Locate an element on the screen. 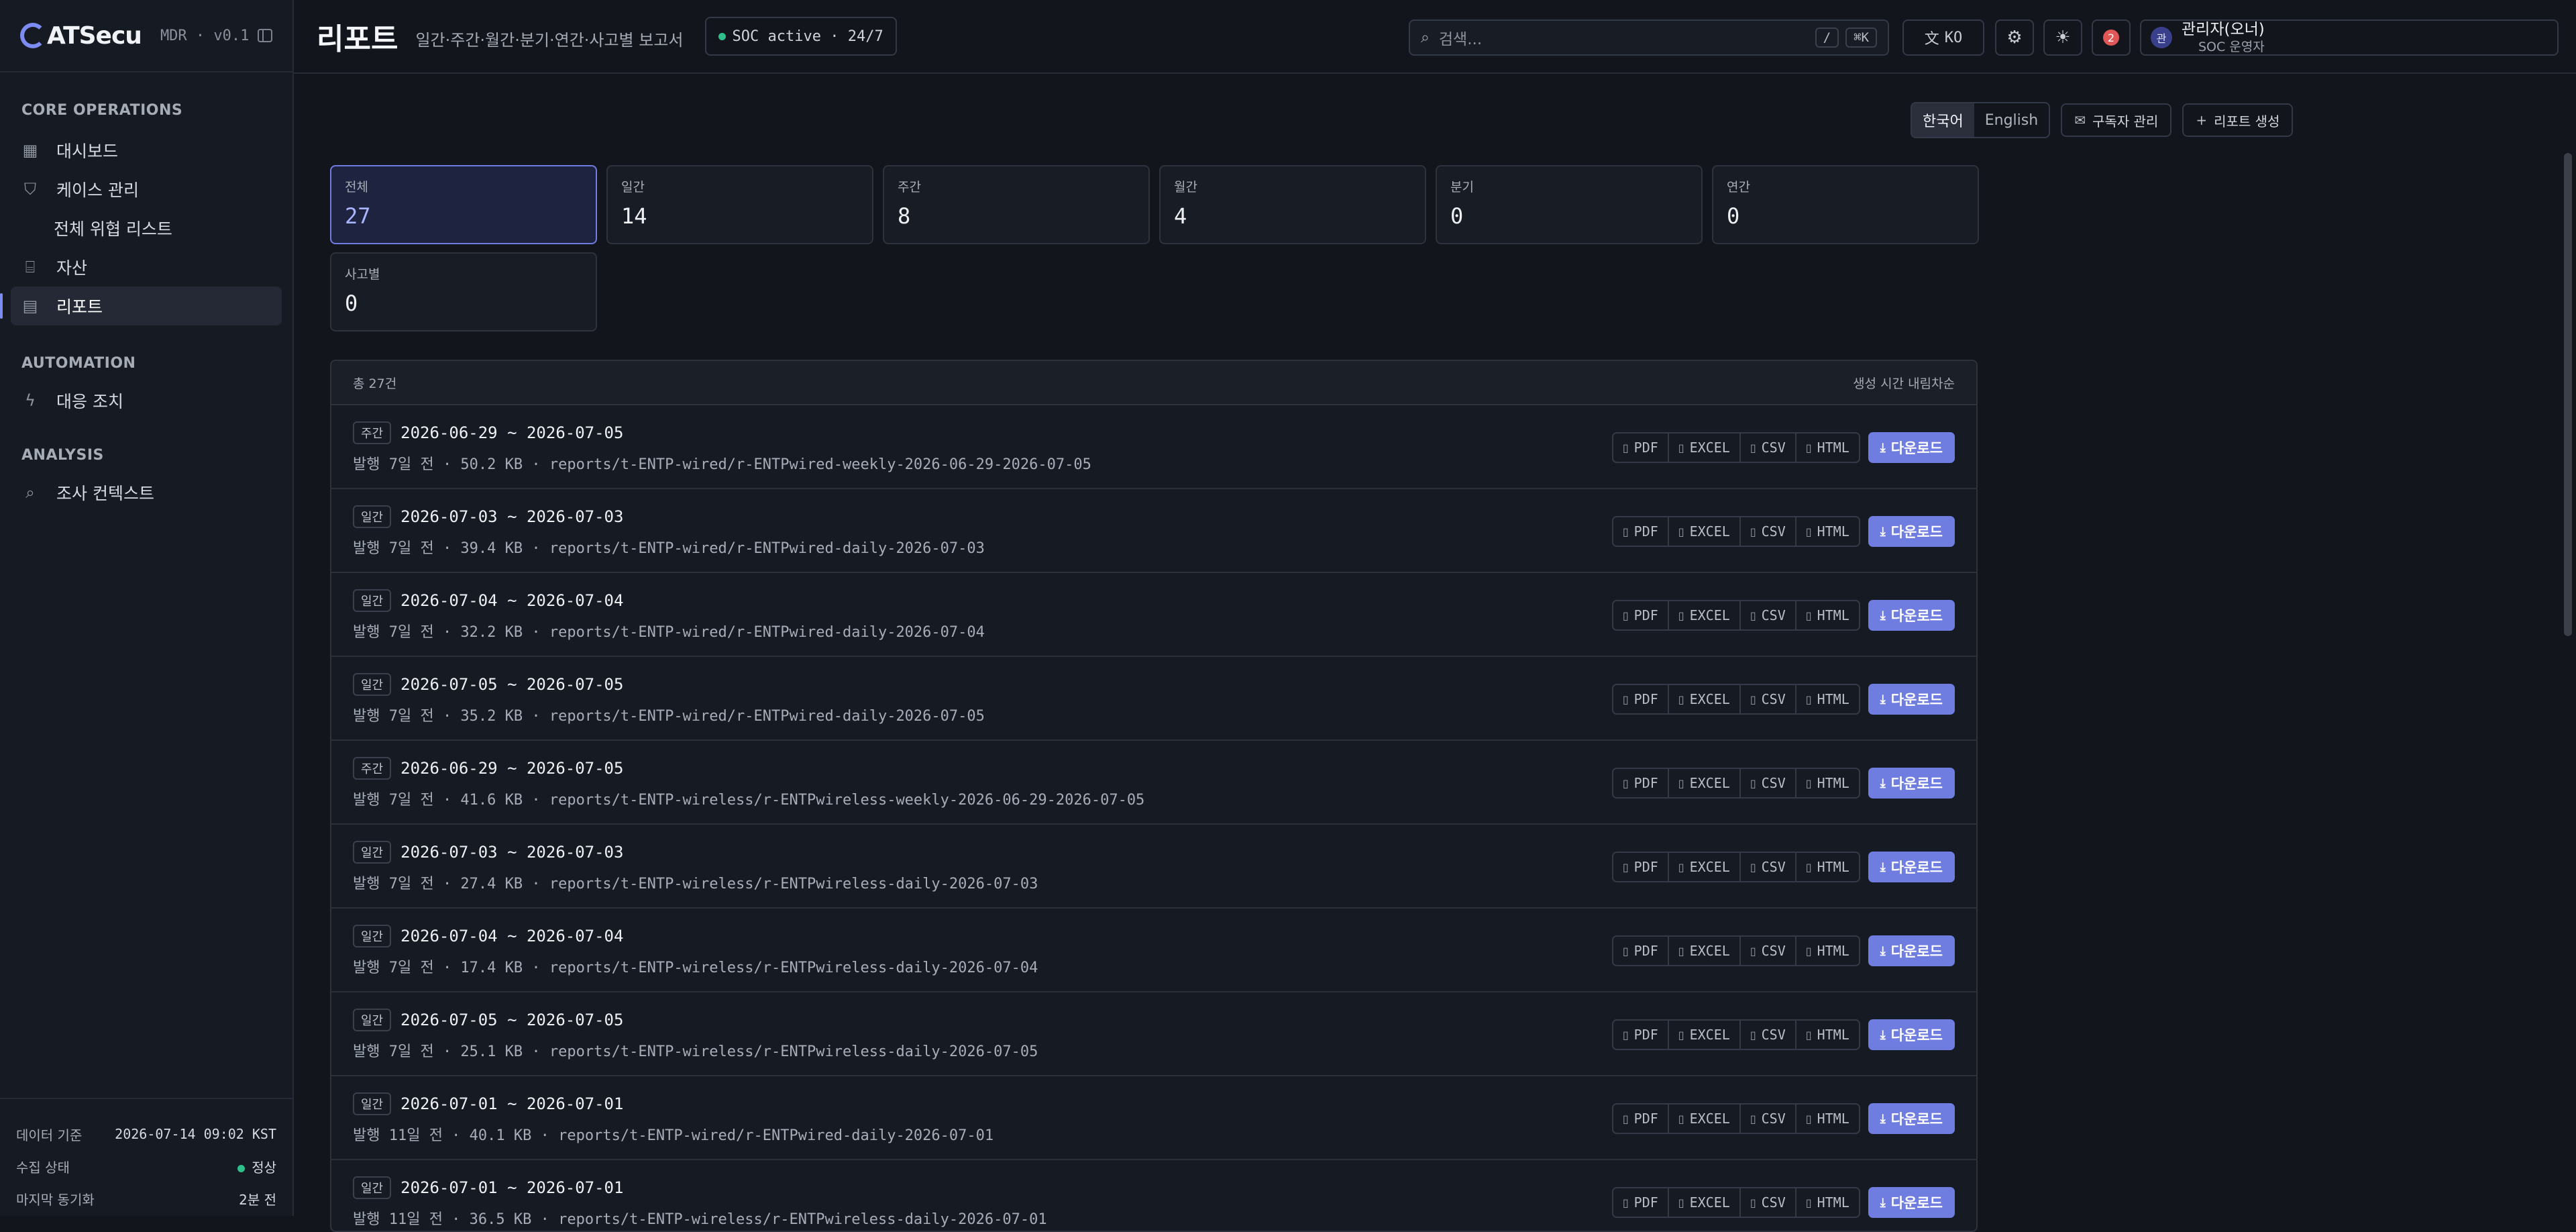  filter-card-yearly: 연간 0 is located at coordinates (1845, 204).